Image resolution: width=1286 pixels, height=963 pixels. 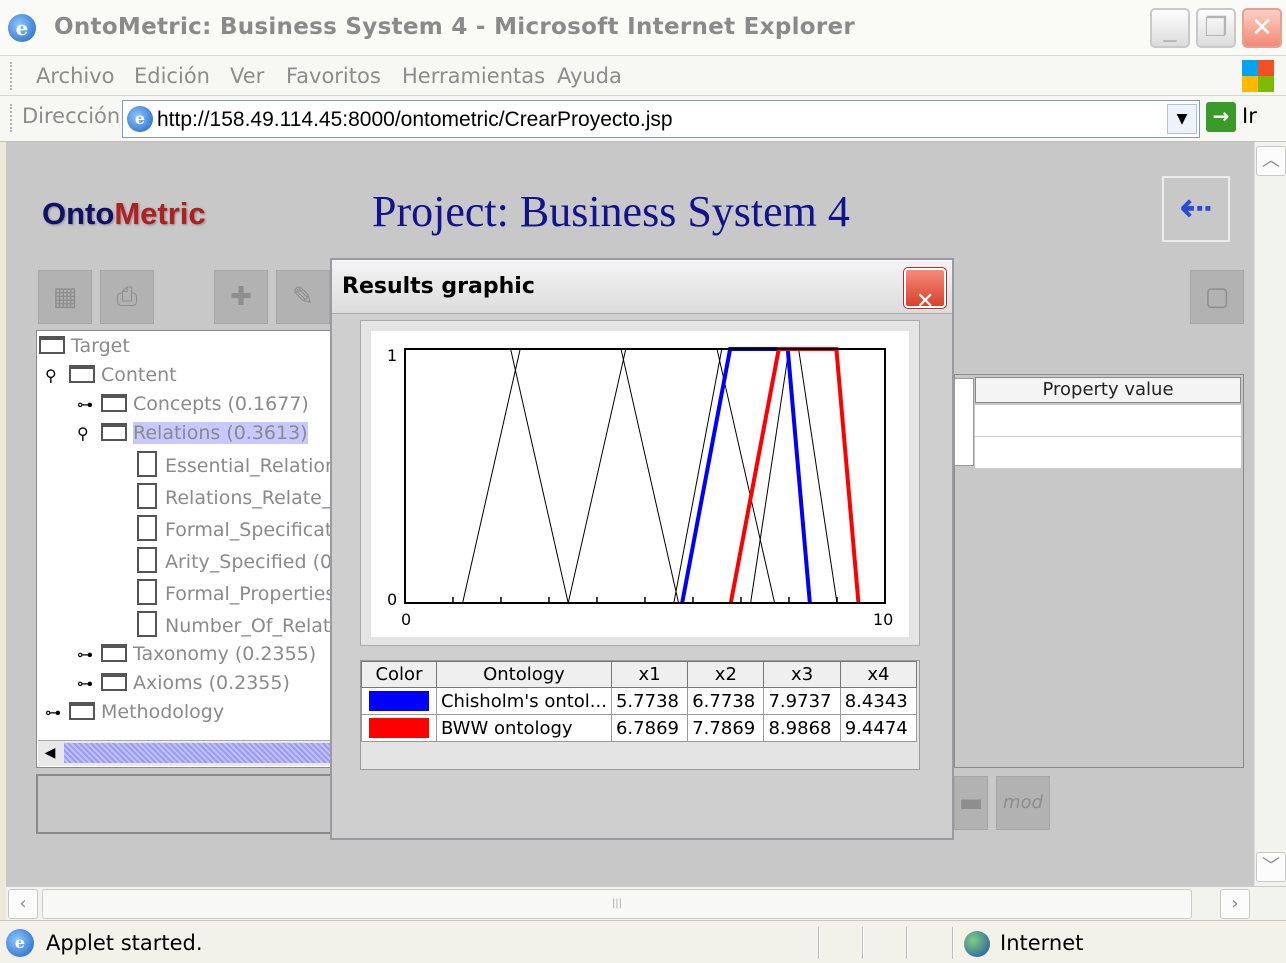 What do you see at coordinates (473, 76) in the screenshot?
I see `menu-herramientas: Herramientas` at bounding box center [473, 76].